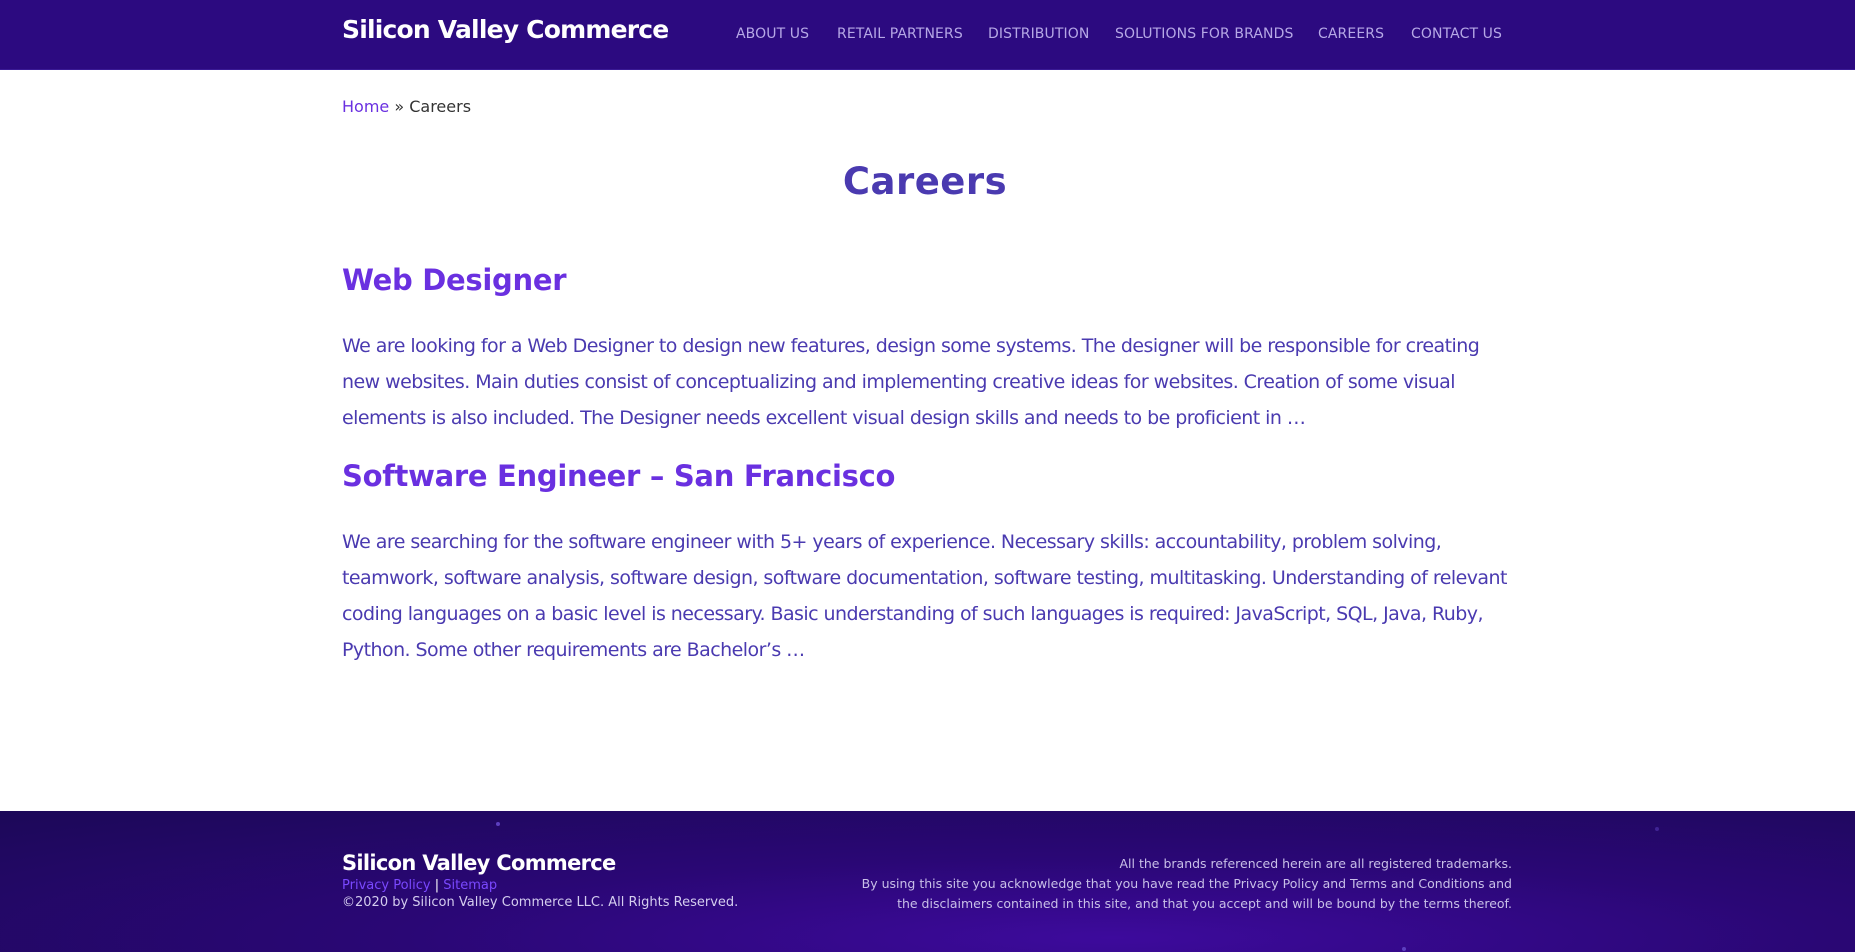  What do you see at coordinates (386, 885) in the screenshot?
I see `privacy-policy-link: Privacy Policy` at bounding box center [386, 885].